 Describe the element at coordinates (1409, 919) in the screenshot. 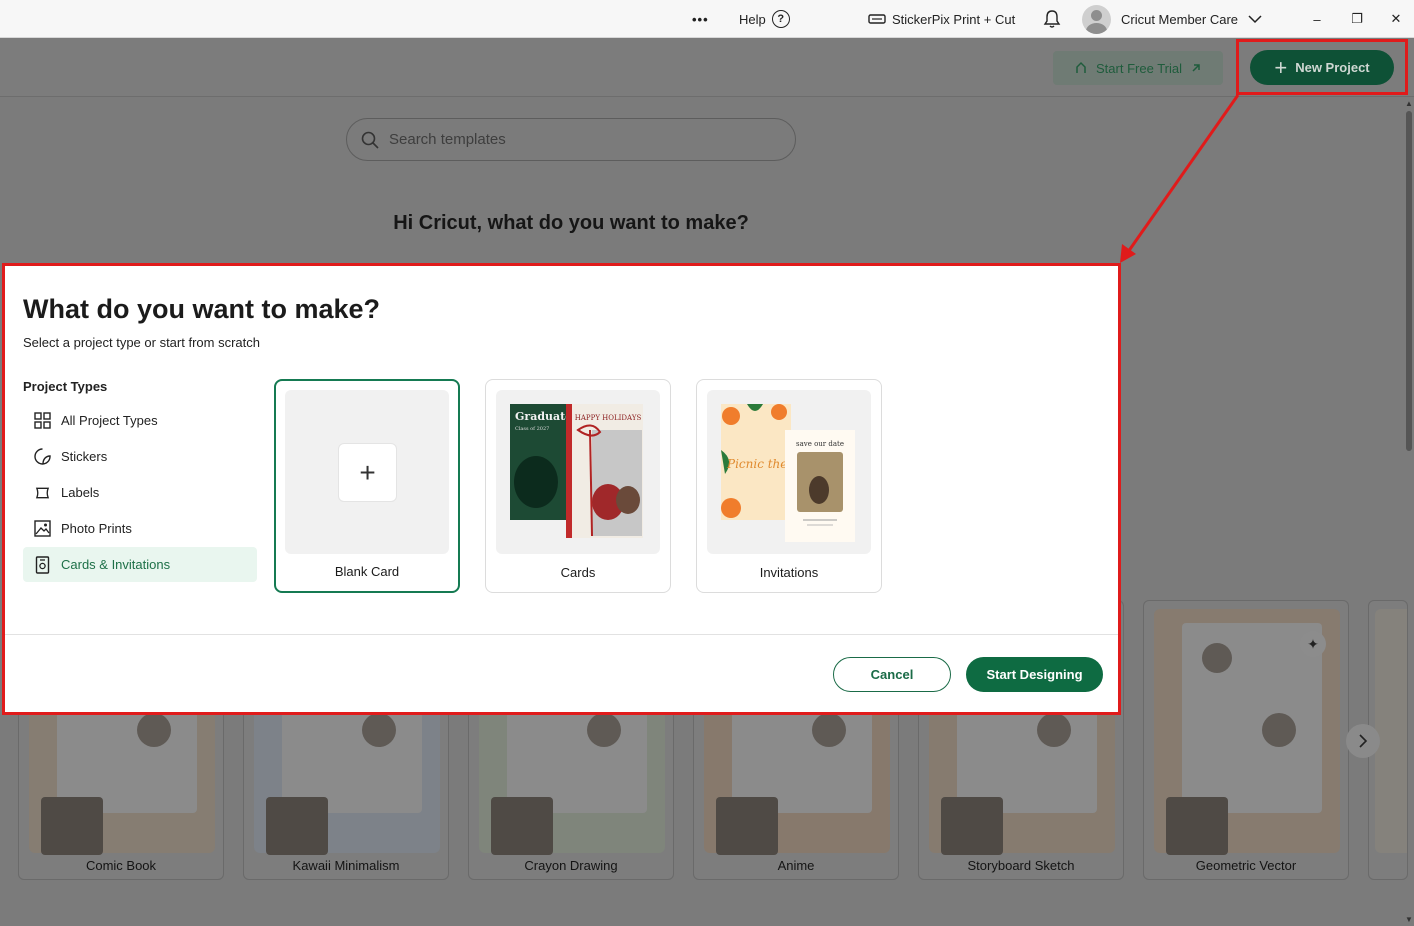

I see `scroll-down-icon: ▼` at that location.